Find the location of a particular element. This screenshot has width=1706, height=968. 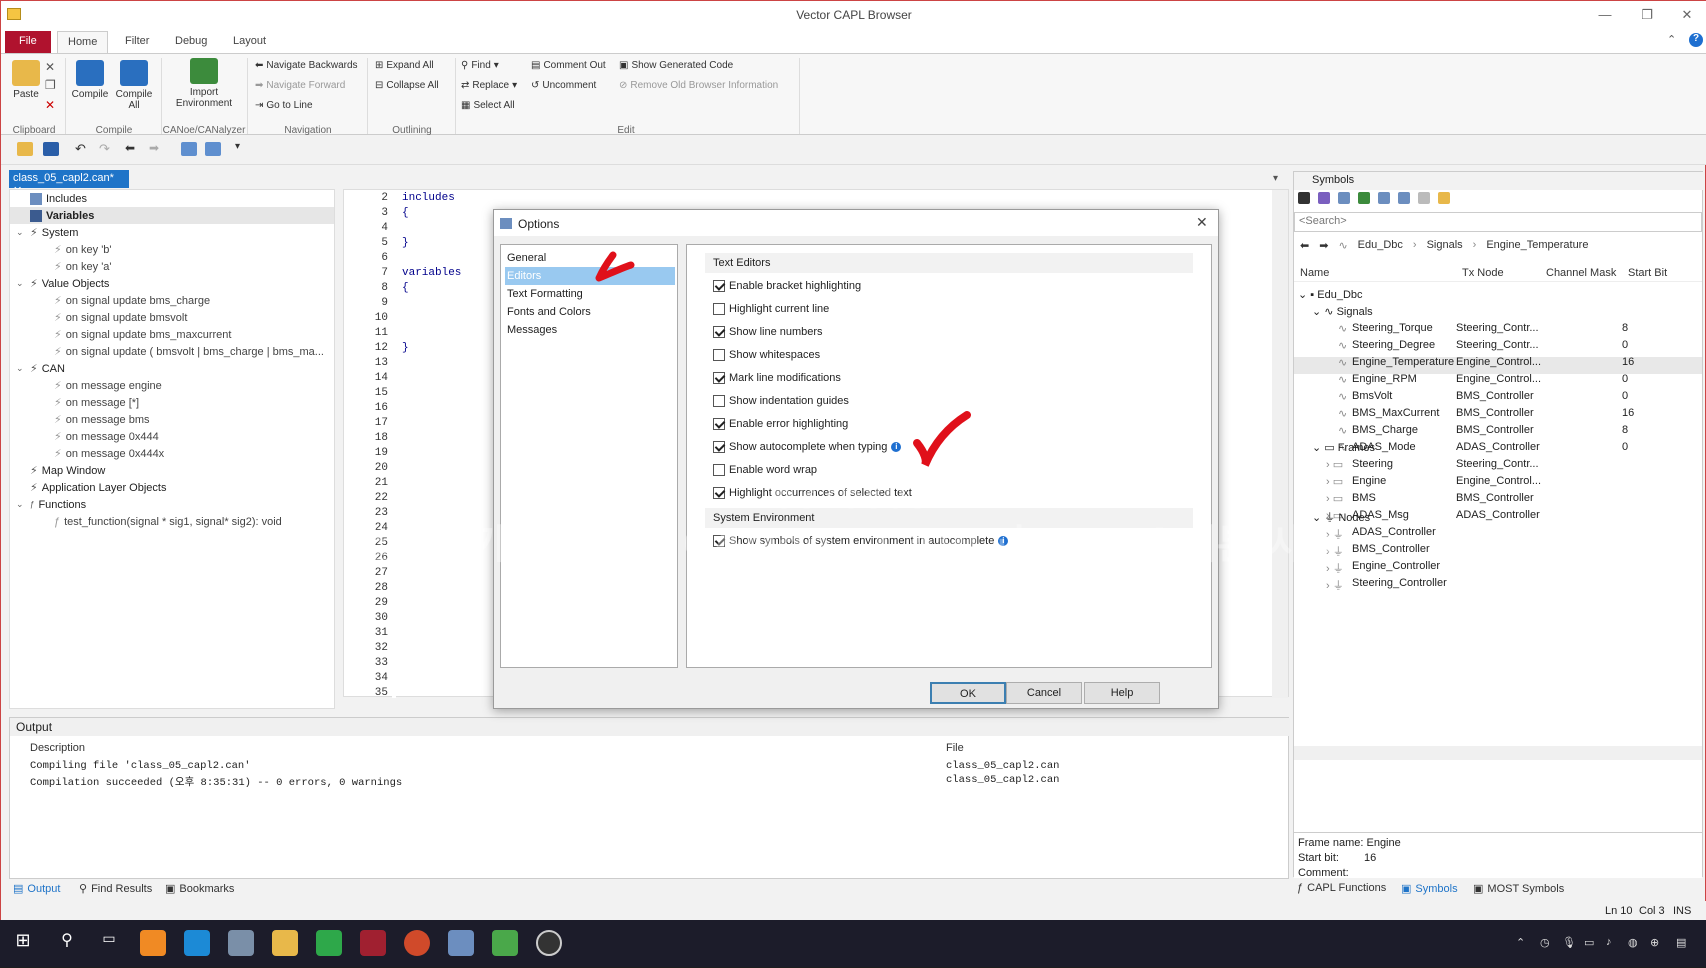

col-channel-mask: Channel Mask is located at coordinates (1581, 273).